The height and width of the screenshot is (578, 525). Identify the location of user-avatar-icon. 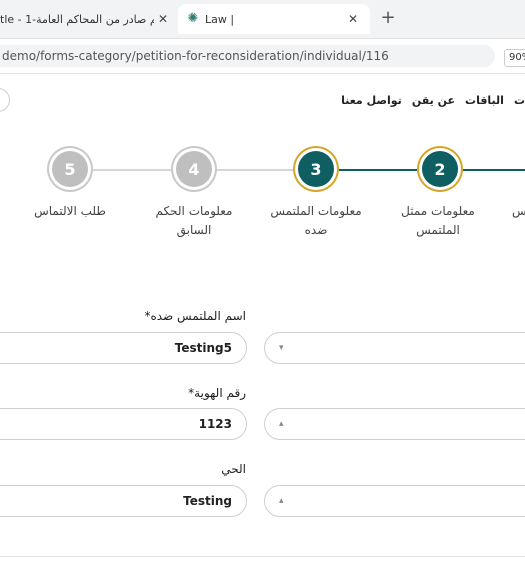
(5, 100).